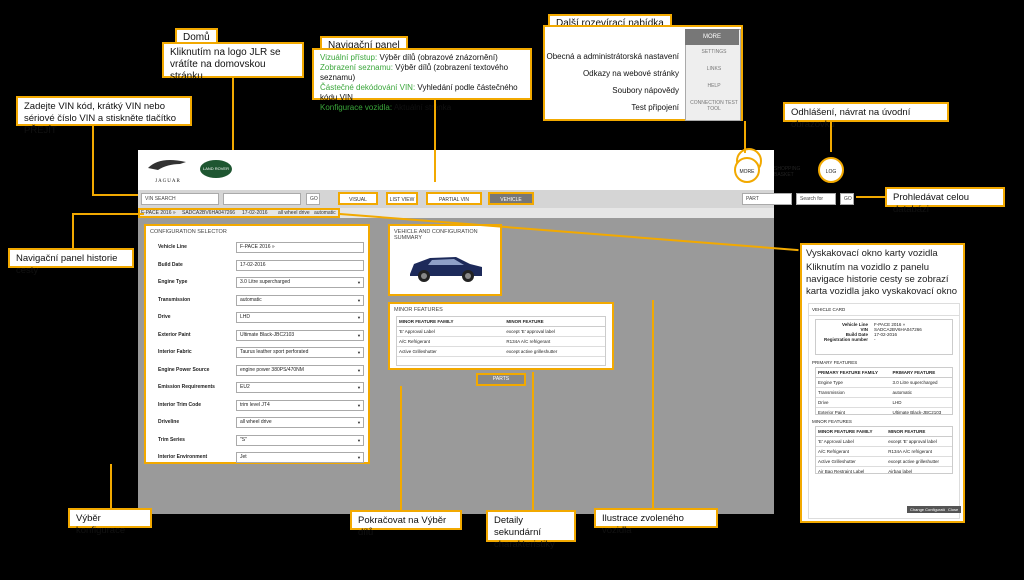 Image resolution: width=1024 pixels, height=580 pixels. Describe the element at coordinates (953, 509) in the screenshot. I see `close-button: Close` at that location.